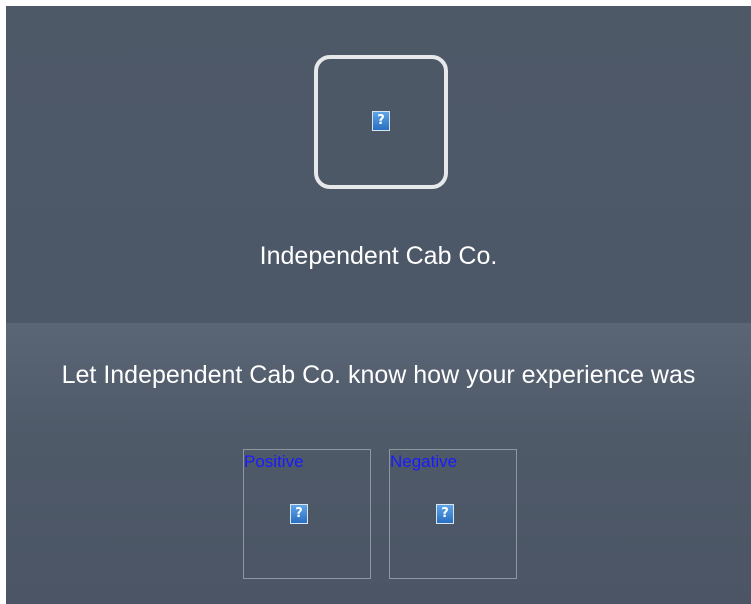 Image resolution: width=751 pixels, height=604 pixels. What do you see at coordinates (274, 462) in the screenshot?
I see `positive-label: Positive` at bounding box center [274, 462].